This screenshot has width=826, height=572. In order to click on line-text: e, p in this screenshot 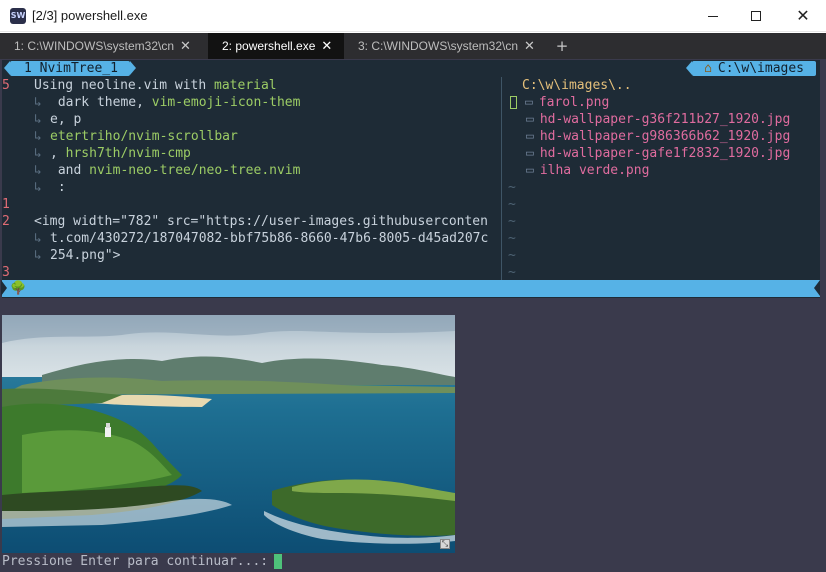, I will do `click(66, 119)`.